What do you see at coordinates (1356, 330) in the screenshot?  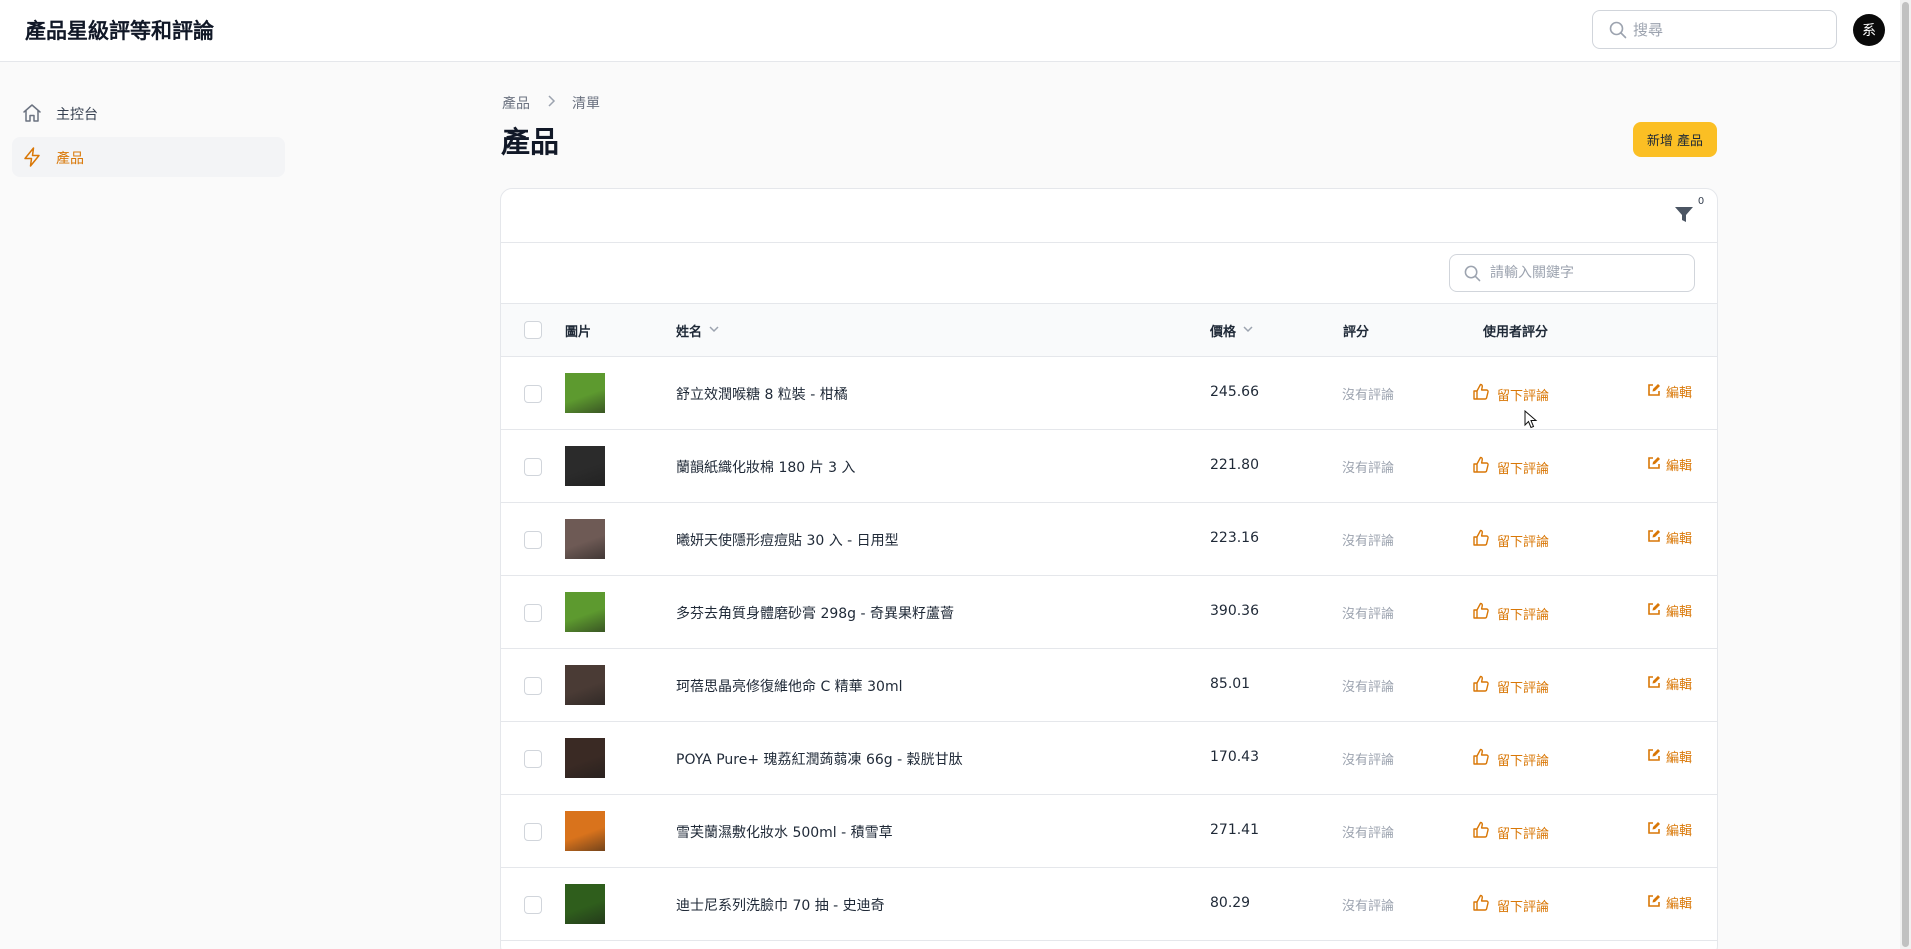 I see `column-header-rating: 評分` at bounding box center [1356, 330].